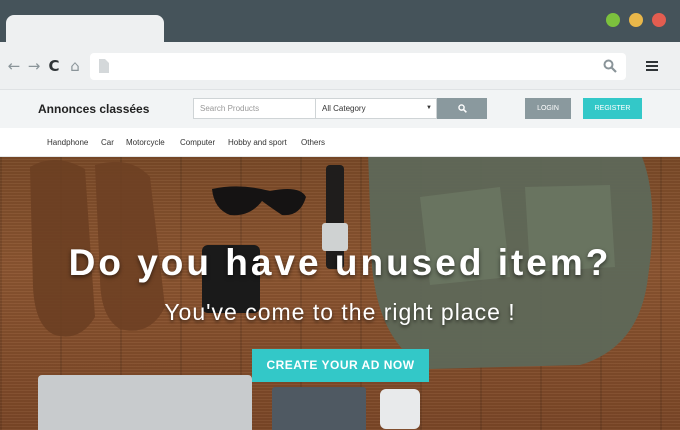 The image size is (680, 430). Describe the element at coordinates (652, 66) in the screenshot. I see `hamburger-menu-icon` at that location.